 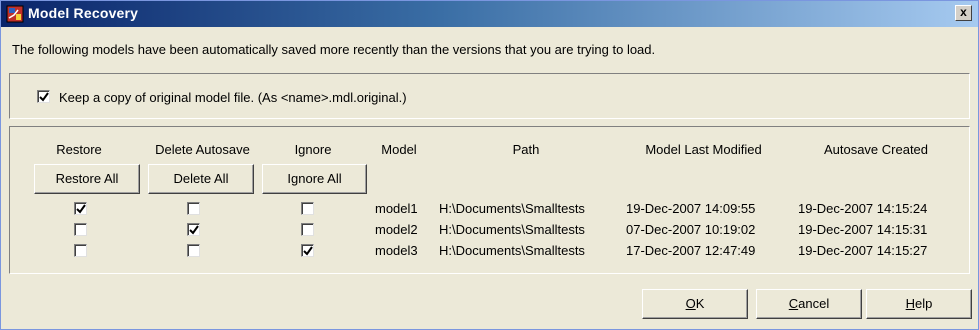 What do you see at coordinates (396, 250) in the screenshot?
I see `model-name: model3` at bounding box center [396, 250].